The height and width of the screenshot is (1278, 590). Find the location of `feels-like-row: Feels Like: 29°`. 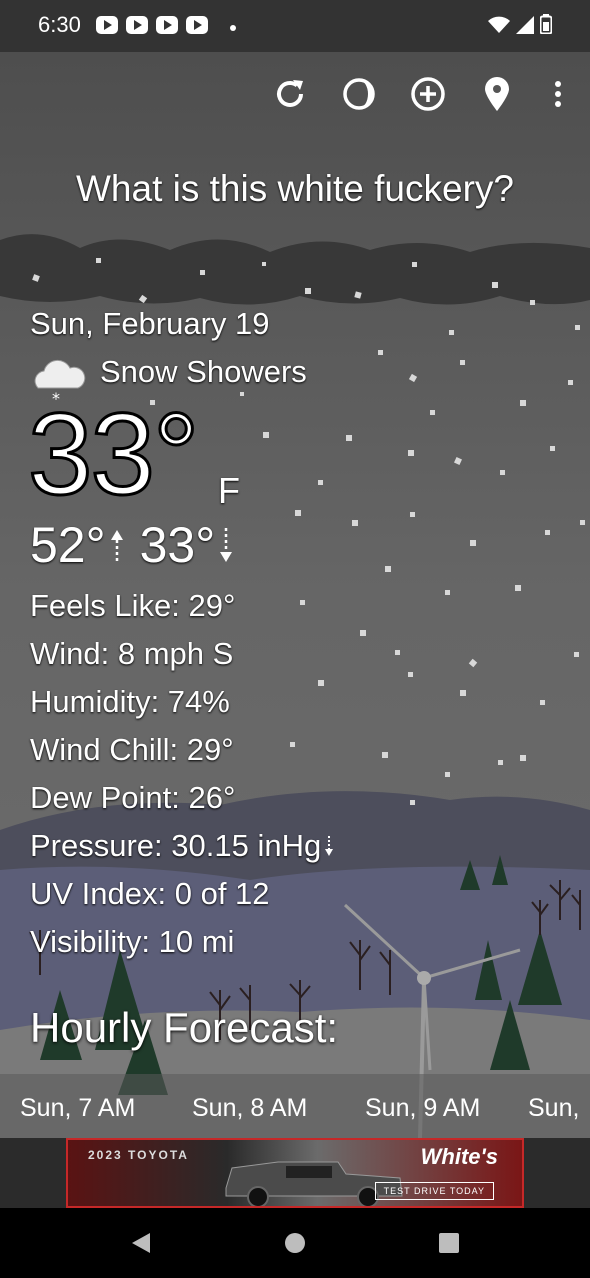

feels-like-row: Feels Like: 29° is located at coordinates (133, 605).